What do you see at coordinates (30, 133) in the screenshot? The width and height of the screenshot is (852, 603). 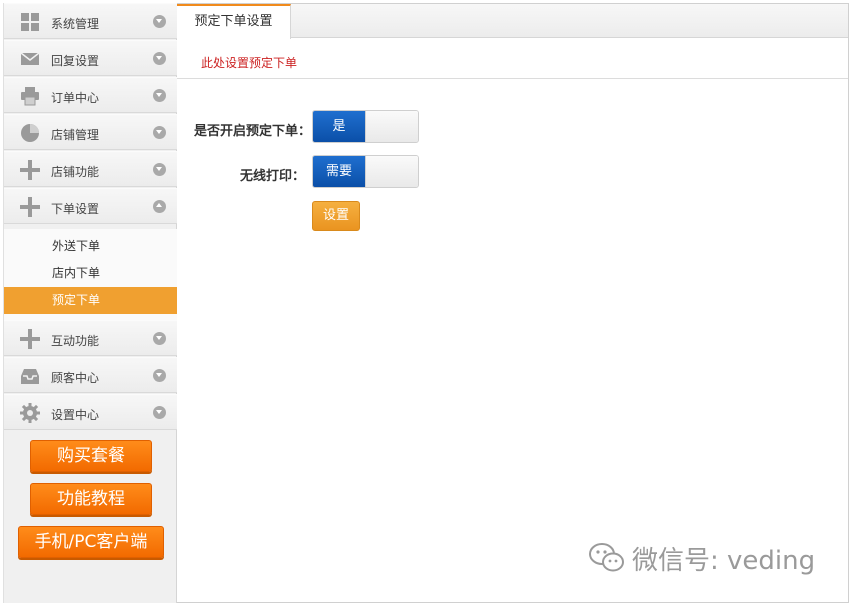 I see `pie-chart-icon` at bounding box center [30, 133].